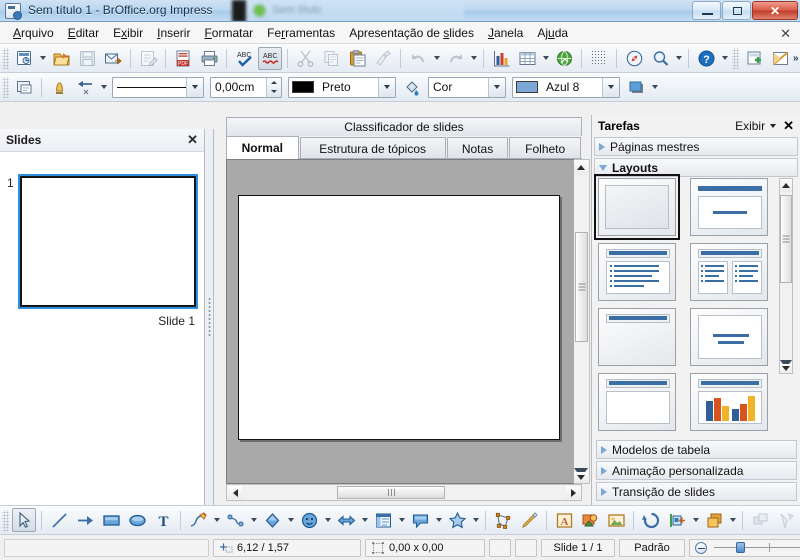 This screenshot has width=800, height=560. I want to click on layout-blank, so click(637, 207).